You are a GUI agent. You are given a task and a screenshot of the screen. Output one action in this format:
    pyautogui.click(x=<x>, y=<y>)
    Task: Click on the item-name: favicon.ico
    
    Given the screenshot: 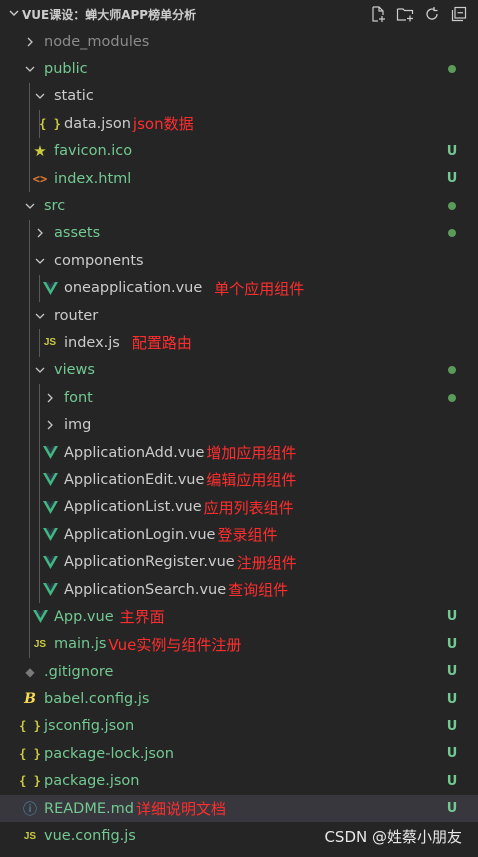 What is the action you would take?
    pyautogui.click(x=93, y=151)
    